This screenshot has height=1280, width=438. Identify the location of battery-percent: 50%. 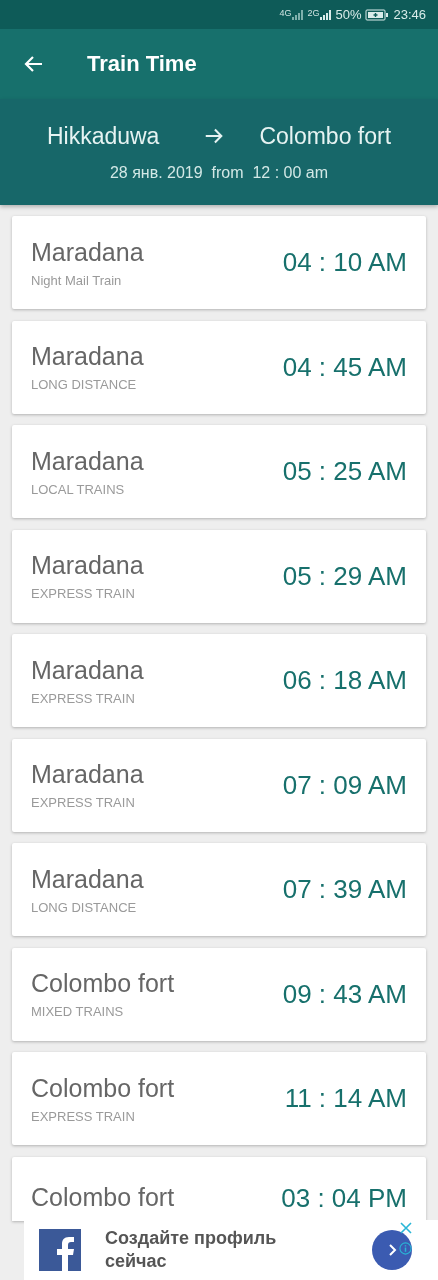
(348, 14).